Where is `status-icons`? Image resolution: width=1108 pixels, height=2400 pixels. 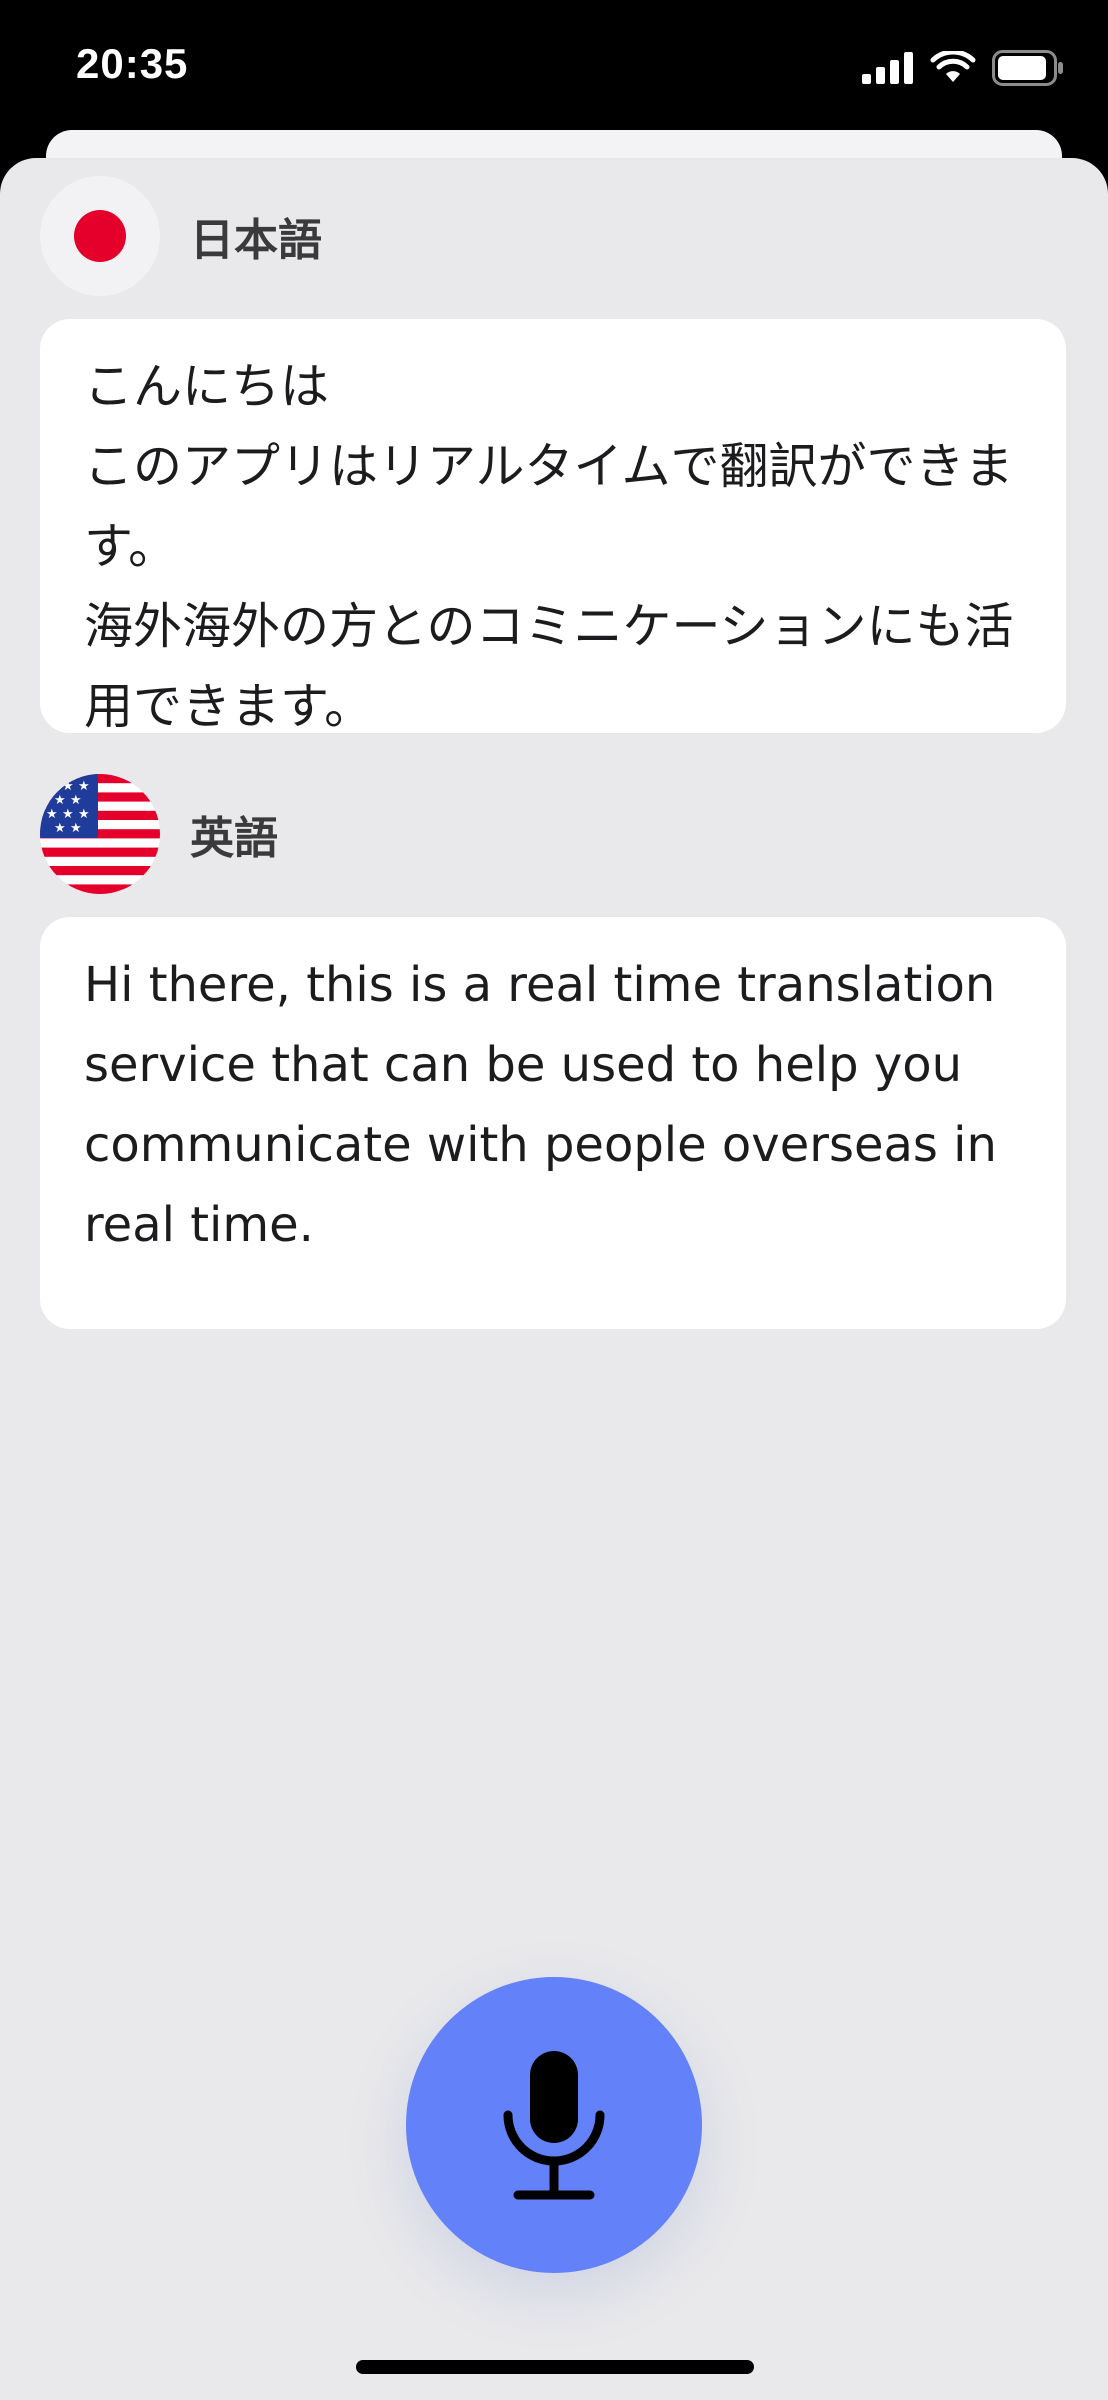
status-icons is located at coordinates (963, 68).